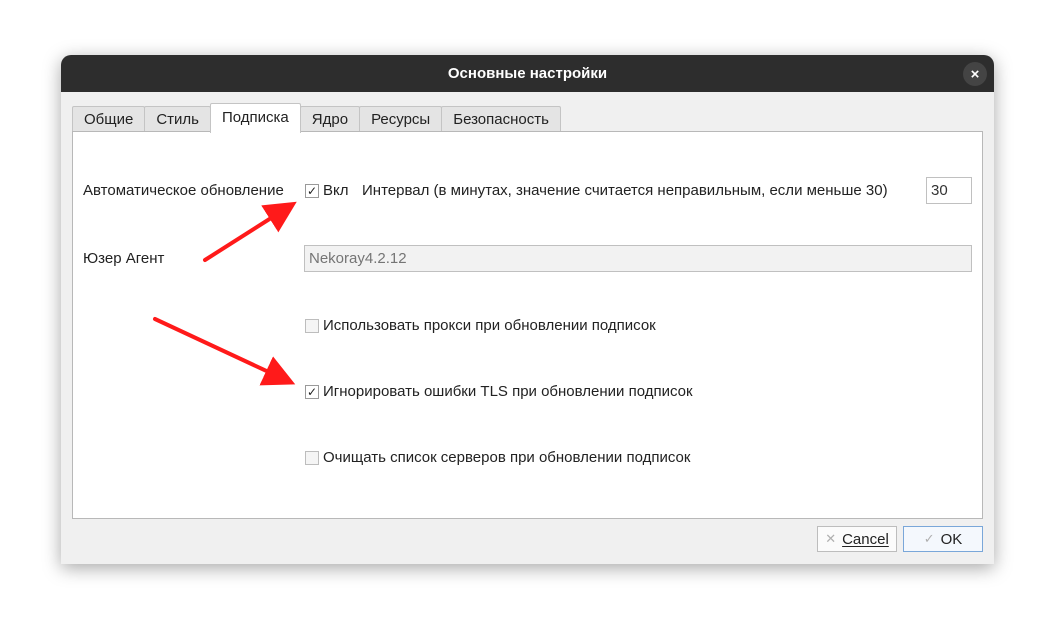  Describe the element at coordinates (865, 539) in the screenshot. I see `cancel-button-label: Cancel` at that location.